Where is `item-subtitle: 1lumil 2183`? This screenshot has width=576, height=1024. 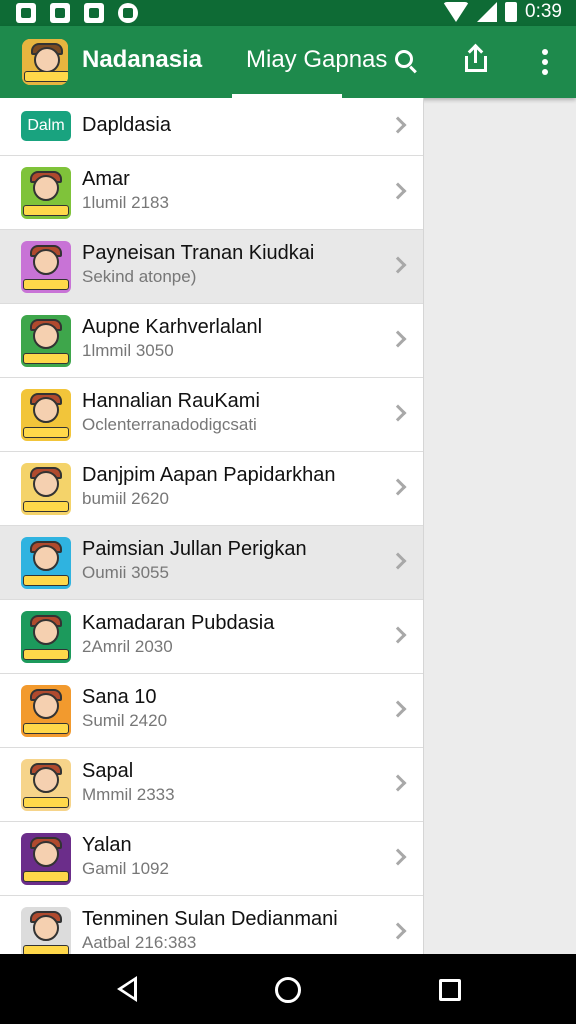 item-subtitle: 1lumil 2183 is located at coordinates (125, 202).